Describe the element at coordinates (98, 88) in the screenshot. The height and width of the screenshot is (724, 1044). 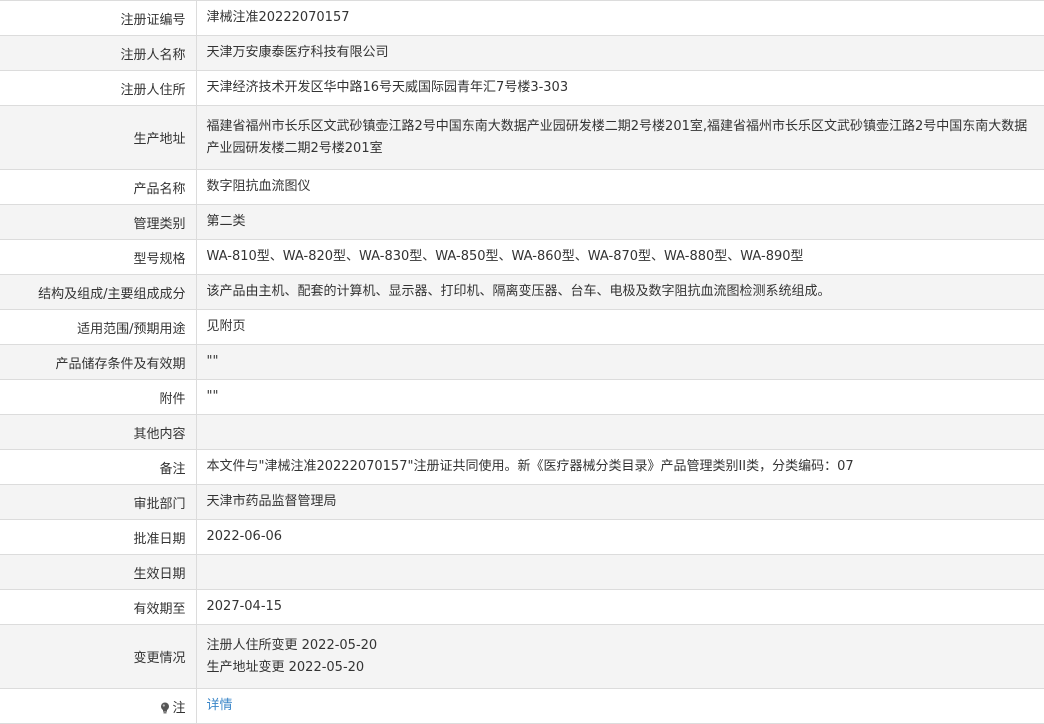
I see `field-label: 注册人住所` at that location.